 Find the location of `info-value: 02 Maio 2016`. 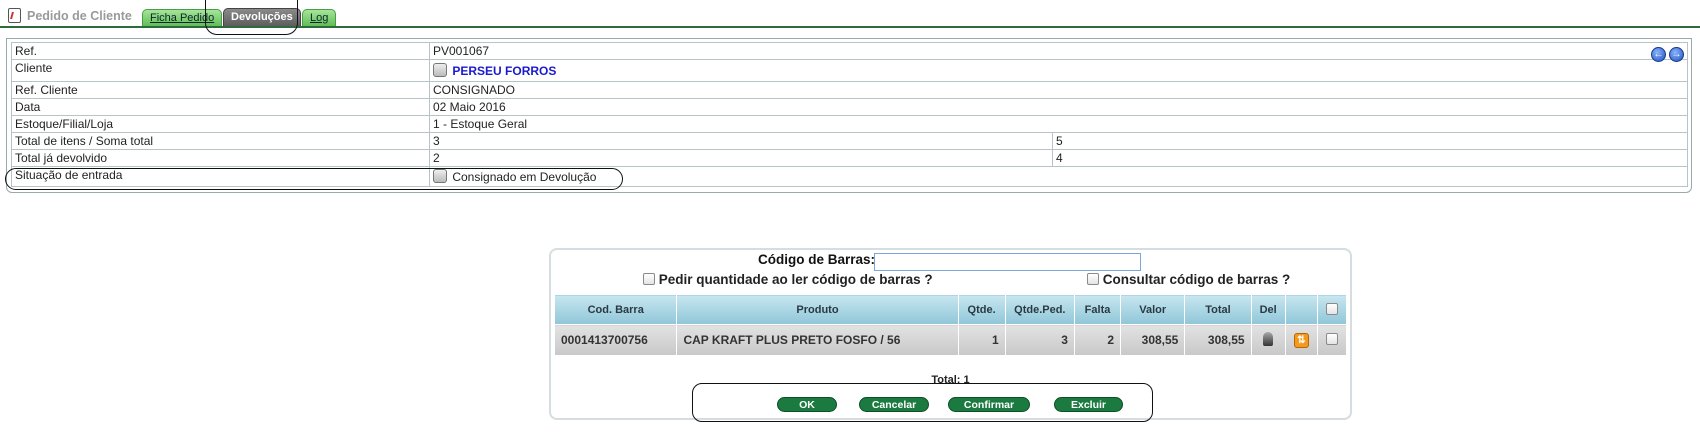

info-value: 02 Maio 2016 is located at coordinates (1058, 107).